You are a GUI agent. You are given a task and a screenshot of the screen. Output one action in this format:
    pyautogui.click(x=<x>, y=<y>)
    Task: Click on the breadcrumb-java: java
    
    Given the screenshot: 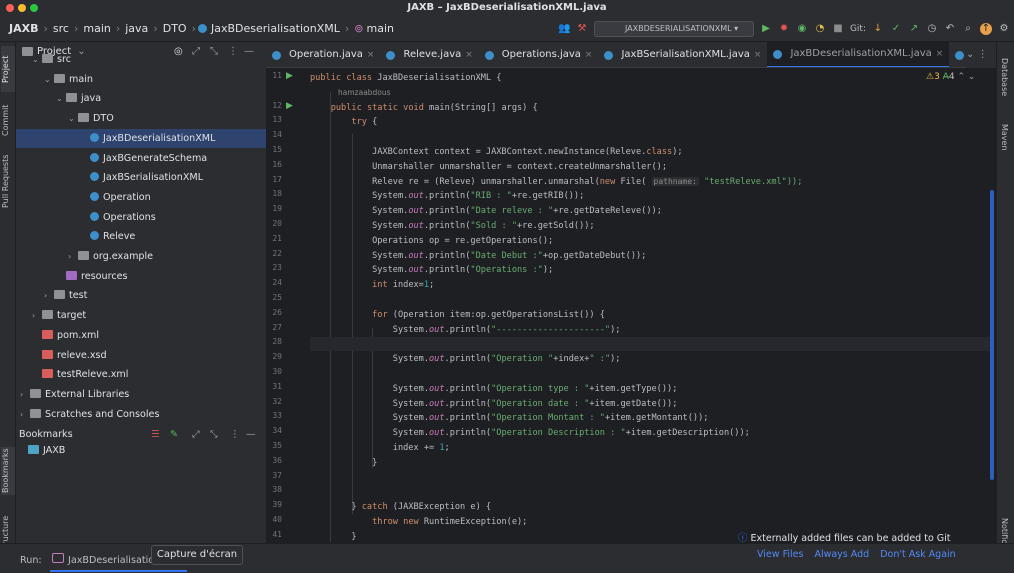 What is the action you would take?
    pyautogui.click(x=136, y=28)
    